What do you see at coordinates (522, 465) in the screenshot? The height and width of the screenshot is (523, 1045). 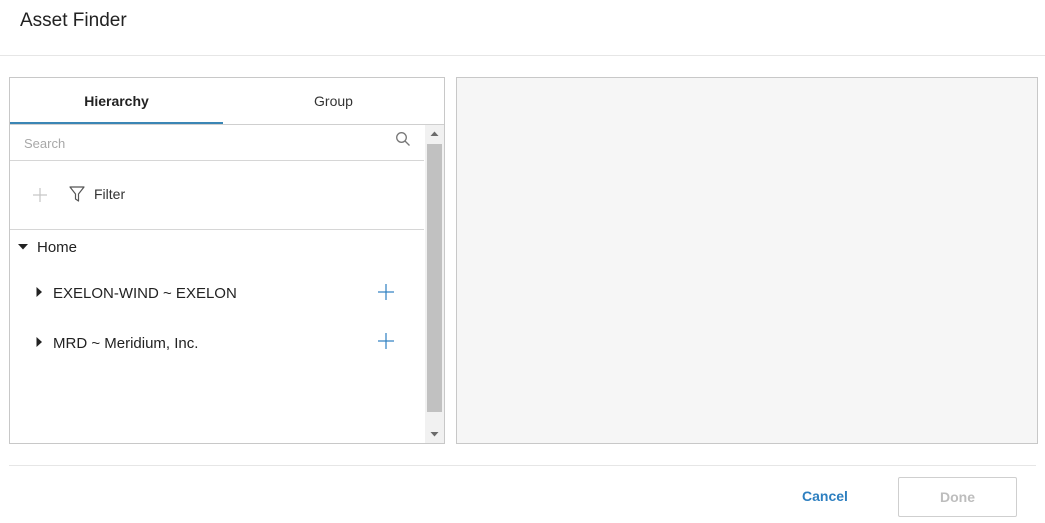 I see `footer-divider` at bounding box center [522, 465].